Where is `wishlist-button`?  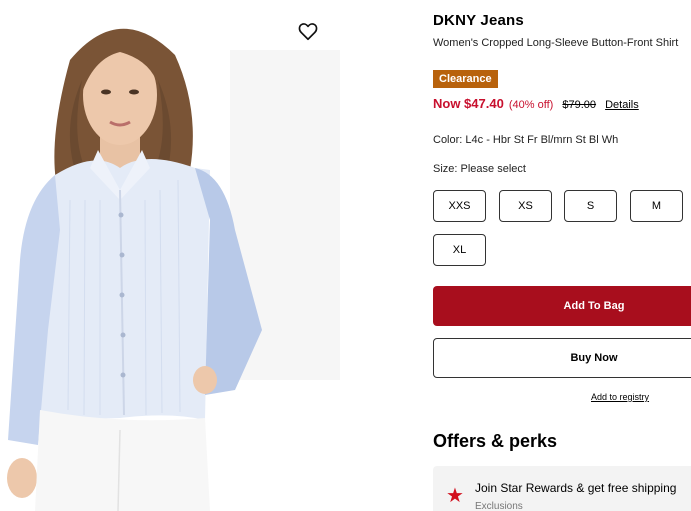
wishlist-button is located at coordinates (308, 31).